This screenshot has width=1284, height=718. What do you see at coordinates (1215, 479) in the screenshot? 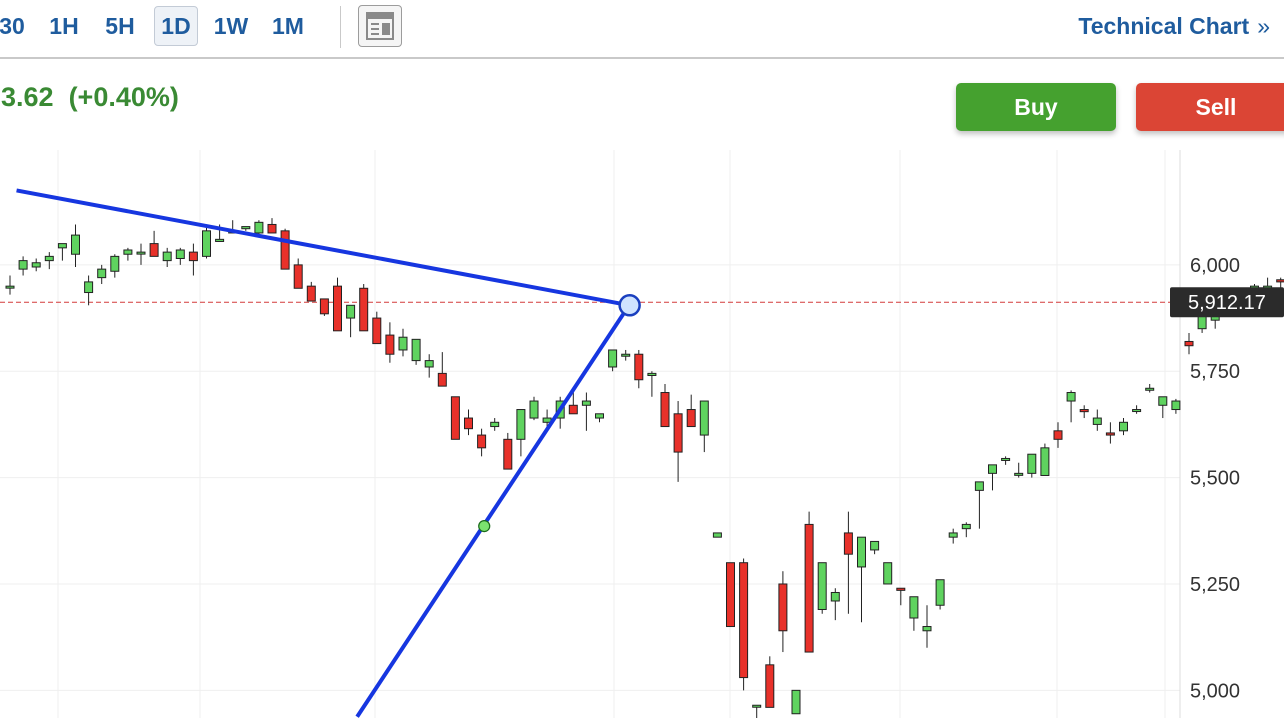
I see `y-tick-label: 5,500` at bounding box center [1215, 479].